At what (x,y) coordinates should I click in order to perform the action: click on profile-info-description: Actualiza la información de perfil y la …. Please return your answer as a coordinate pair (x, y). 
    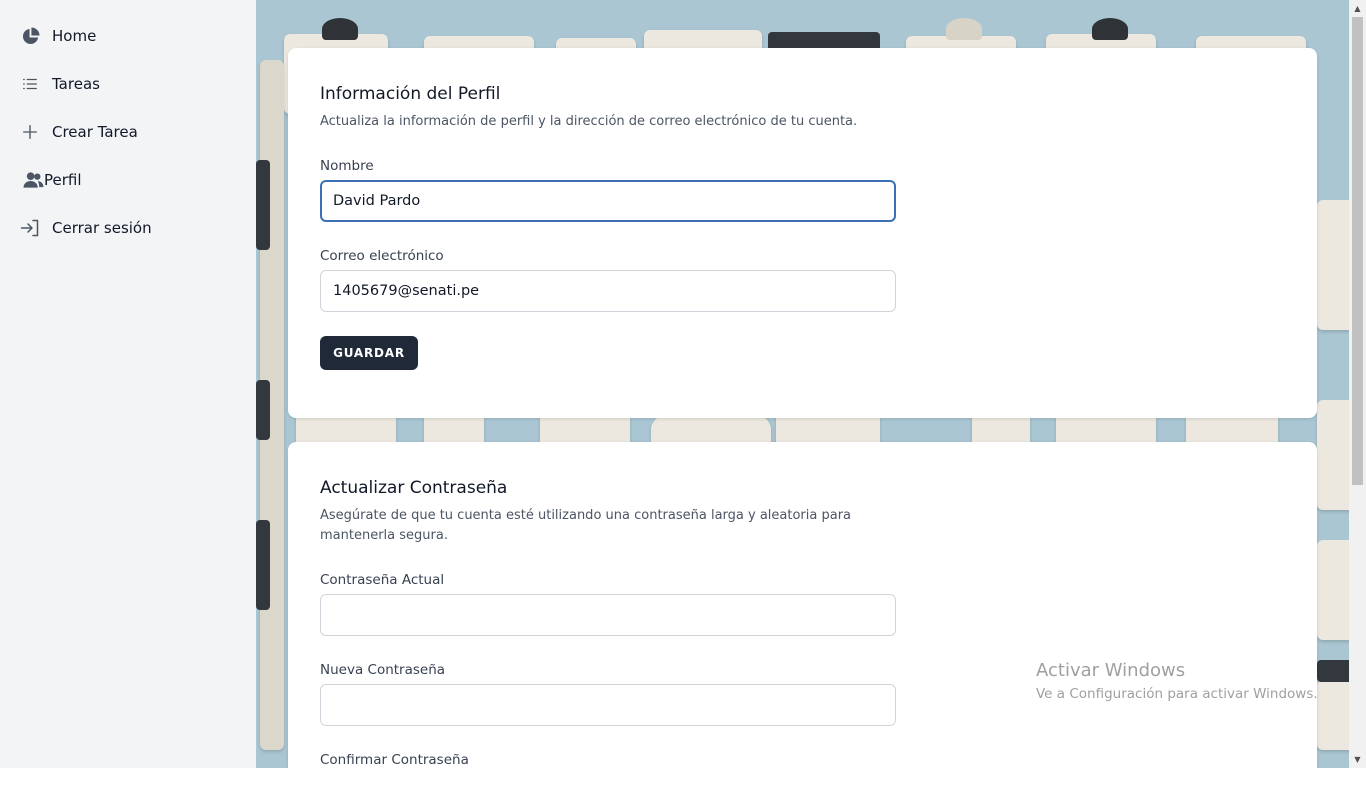
    Looking at the image, I should click on (589, 121).